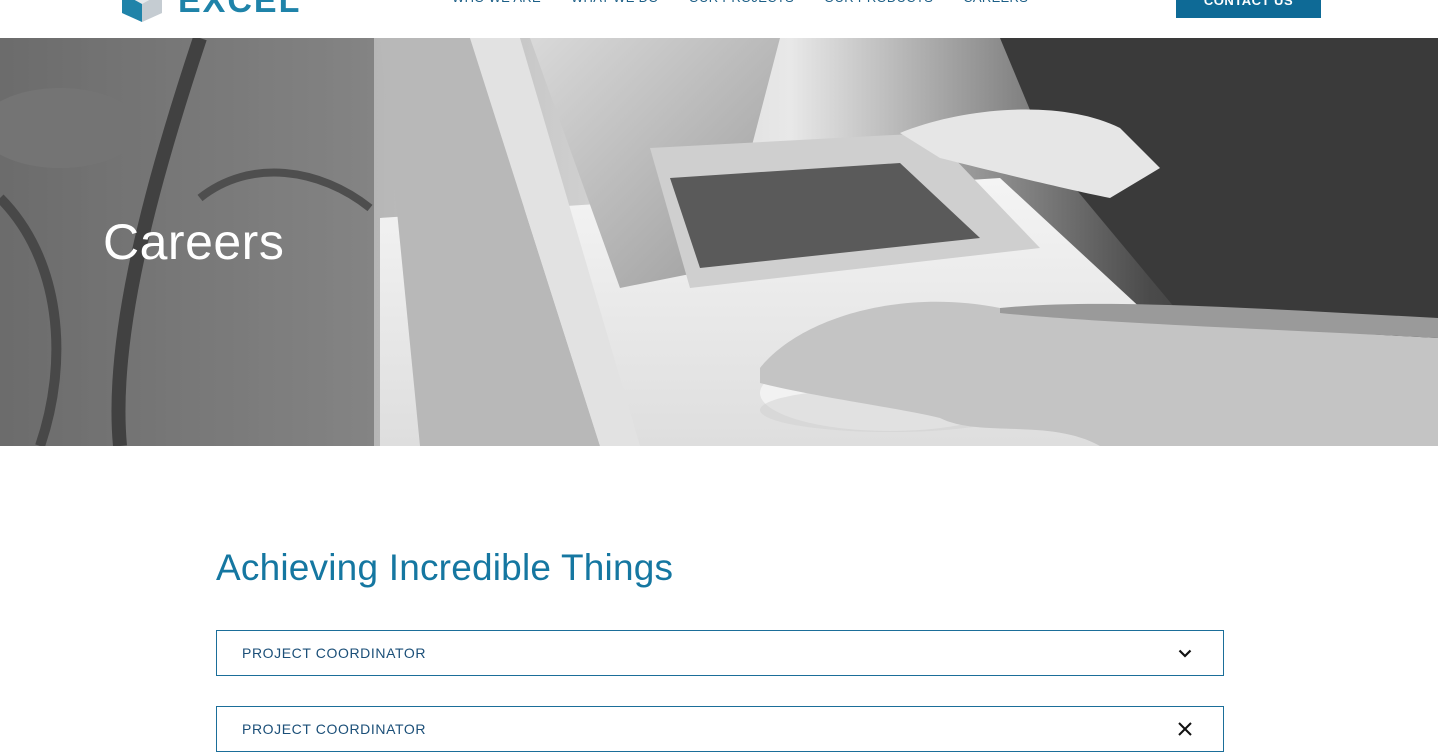 This screenshot has height=754, width=1438. Describe the element at coordinates (496, 4) in the screenshot. I see `nav-who-we-are: WHO WE ARE` at that location.